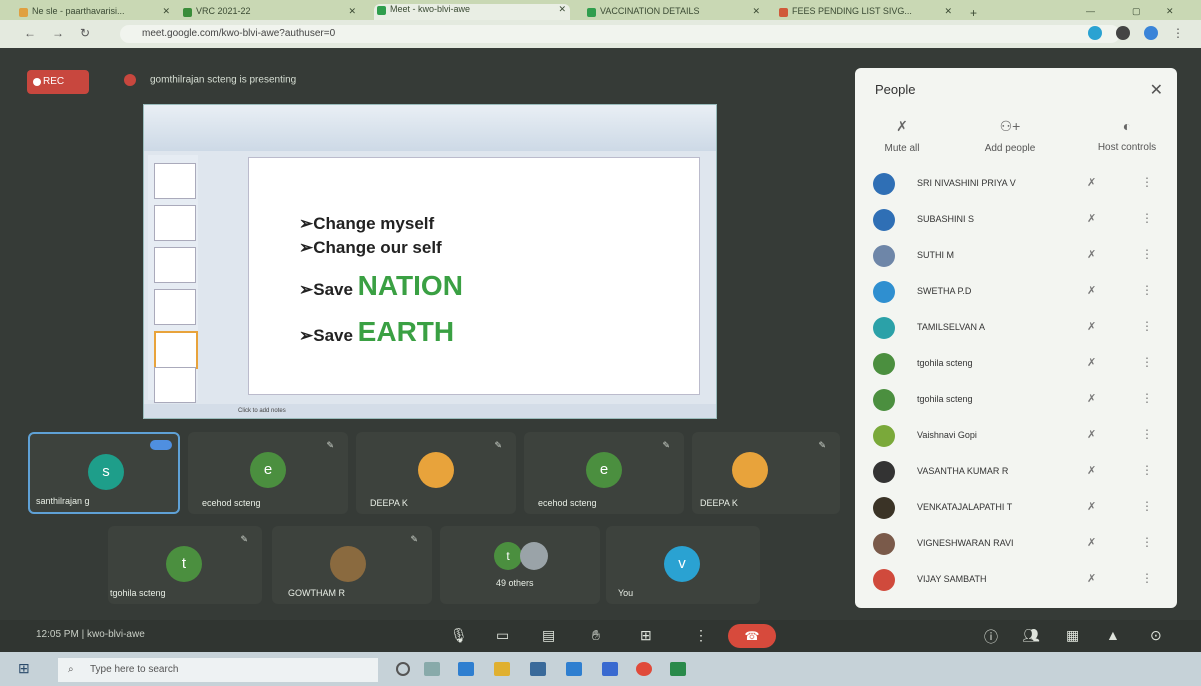 The width and height of the screenshot is (1201, 686). Describe the element at coordinates (1016, 328) in the screenshot. I see `participant-row: TAMILSELVAN A ✗ ⋮` at that location.